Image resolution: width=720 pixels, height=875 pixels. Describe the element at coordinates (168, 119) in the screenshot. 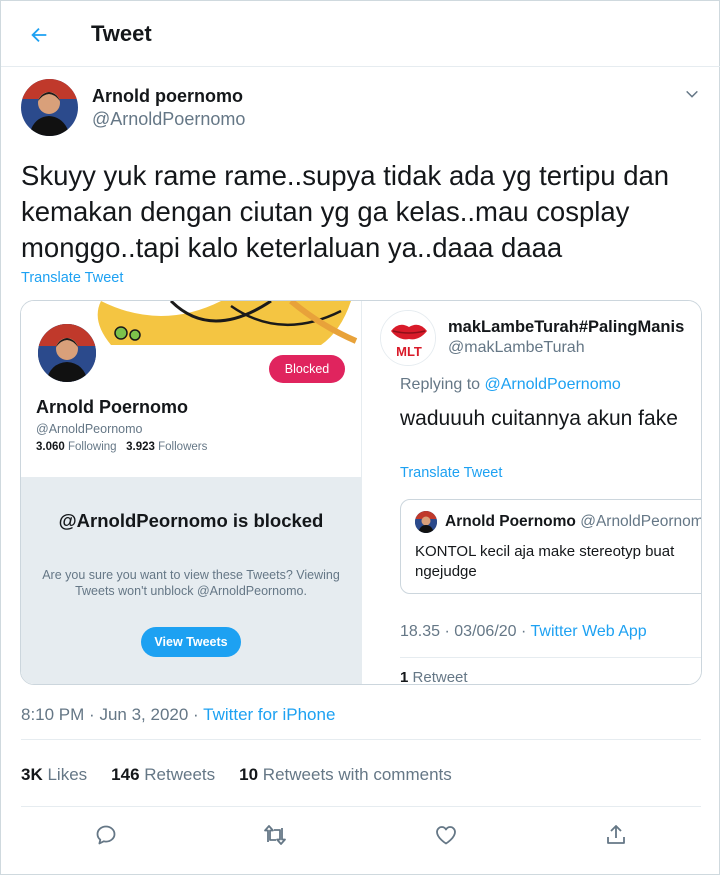

I see `author-handle: @ArnoldPoernomo` at that location.